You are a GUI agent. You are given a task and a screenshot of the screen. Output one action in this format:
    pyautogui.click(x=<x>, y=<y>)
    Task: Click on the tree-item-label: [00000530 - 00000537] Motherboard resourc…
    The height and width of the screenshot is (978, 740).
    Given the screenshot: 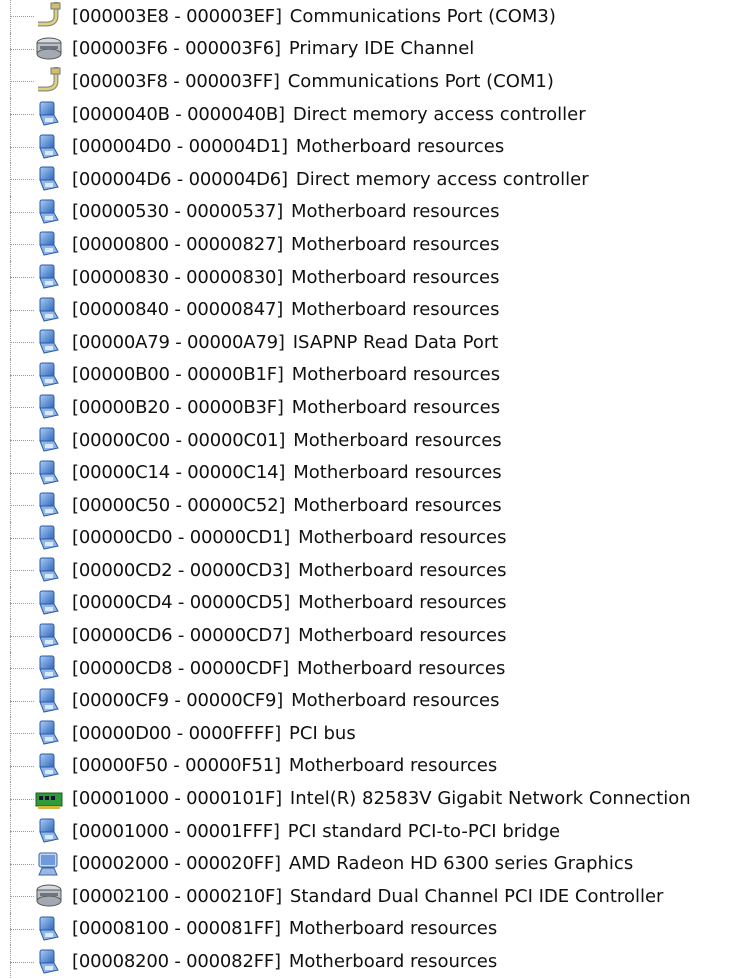 What is the action you would take?
    pyautogui.click(x=285, y=211)
    